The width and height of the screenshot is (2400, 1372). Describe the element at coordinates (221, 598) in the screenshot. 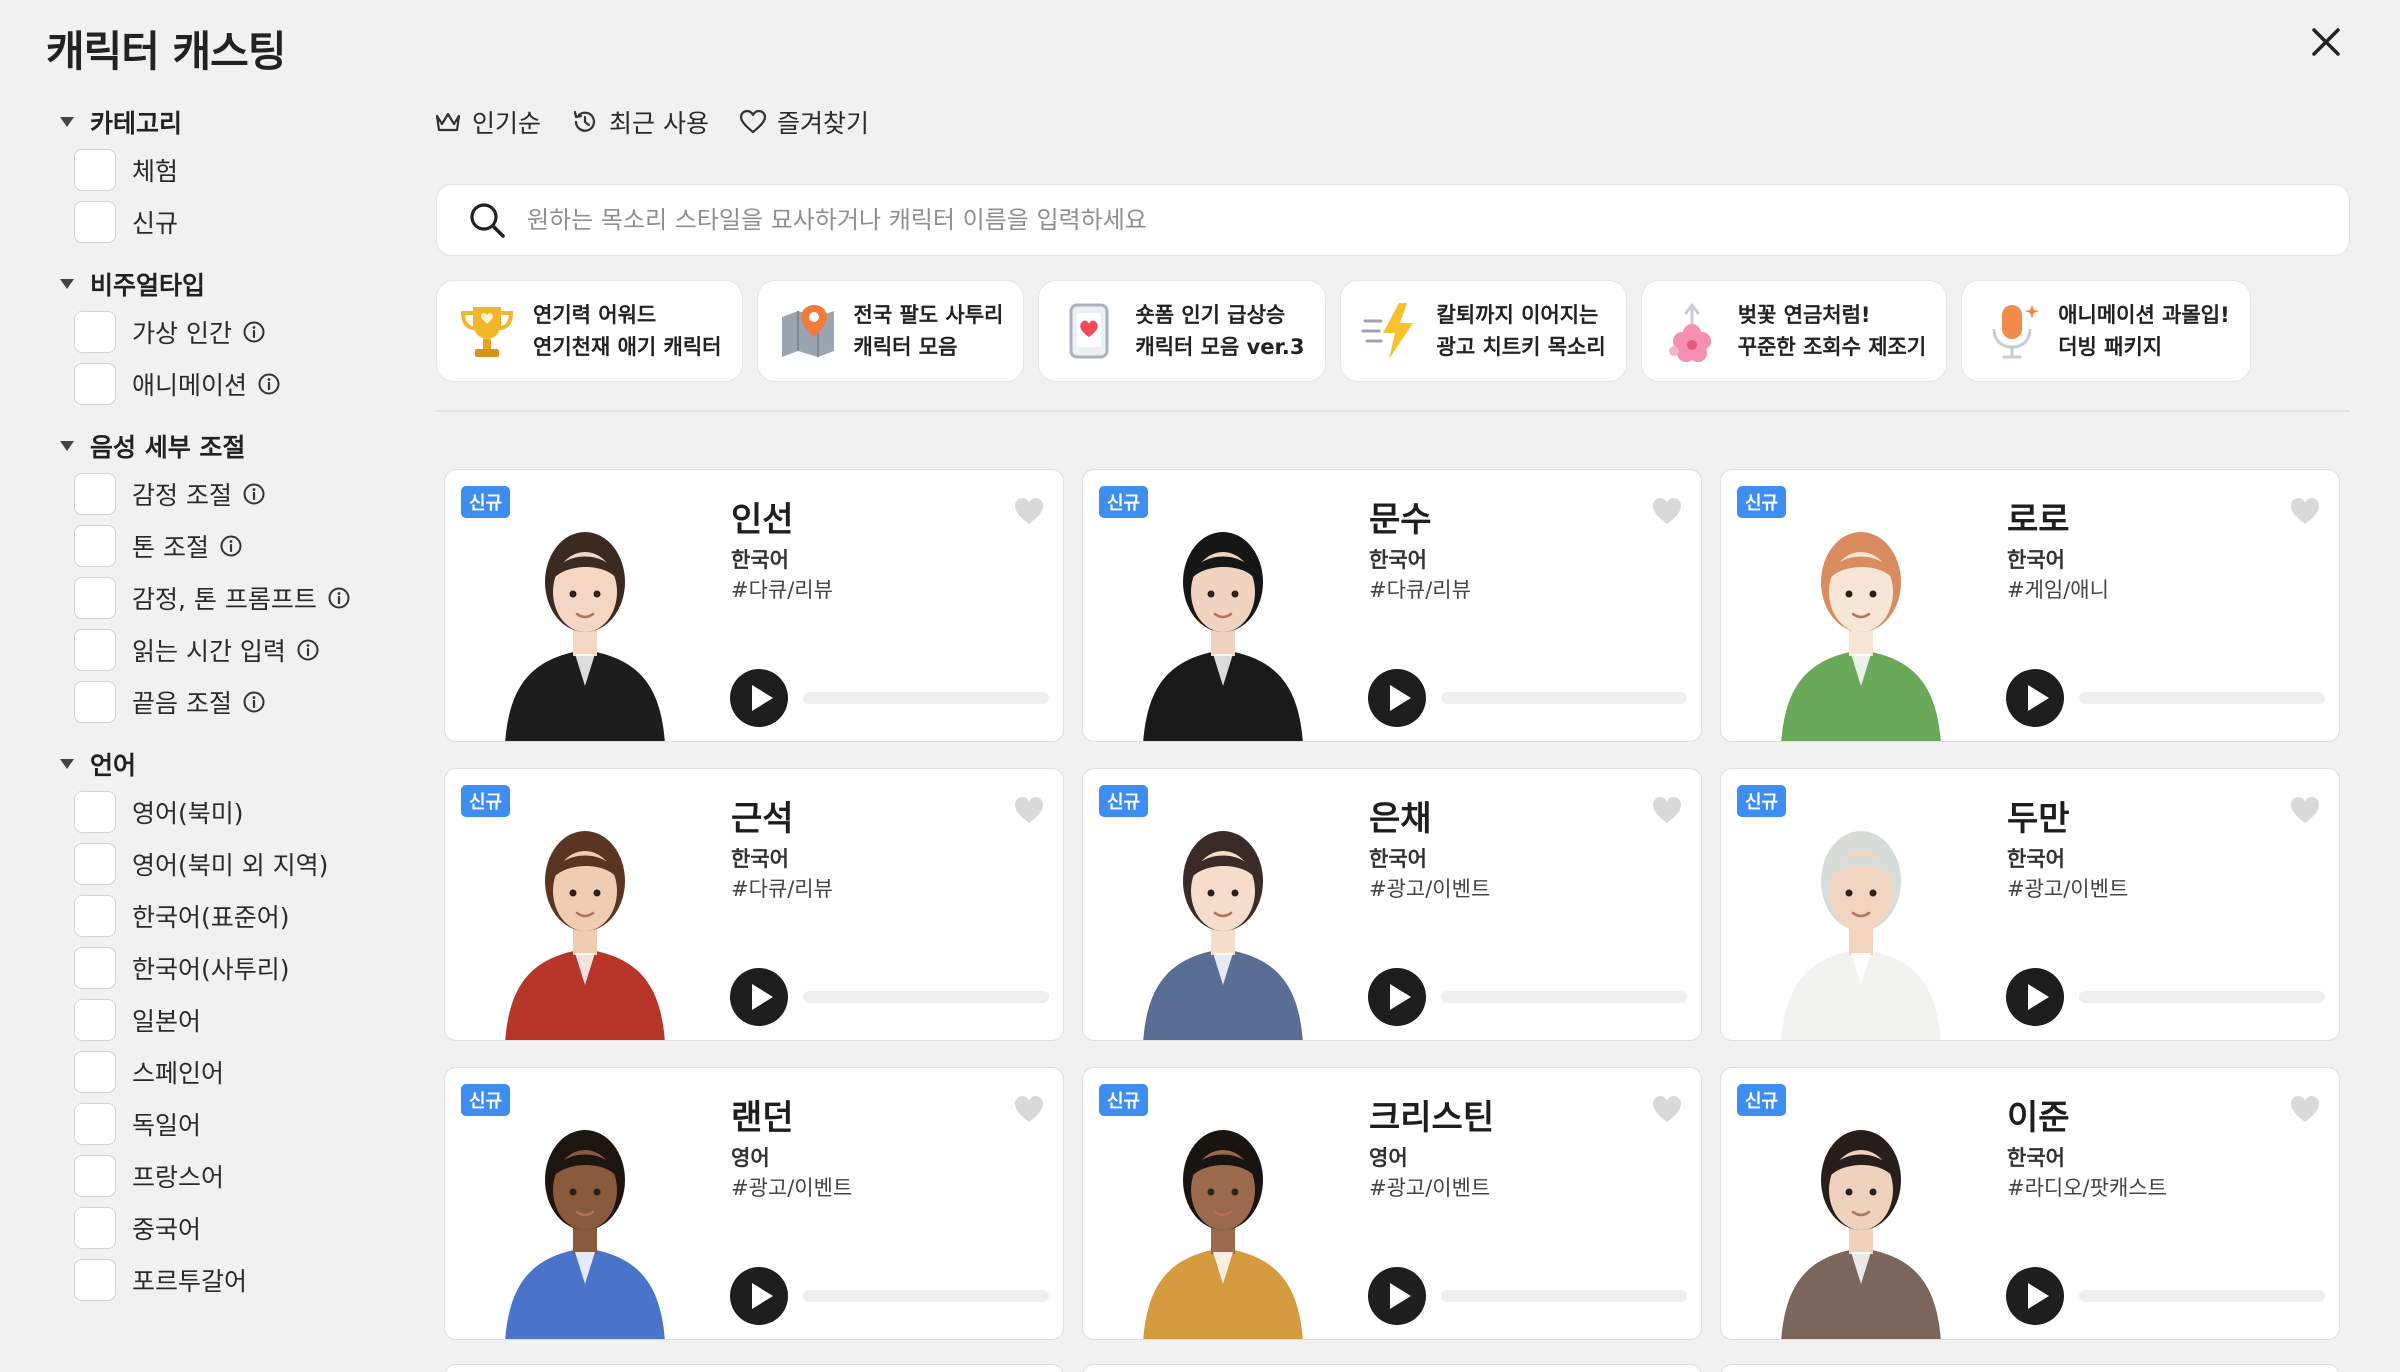

I see `filter-option: 감정, 톤 프롬프트` at that location.